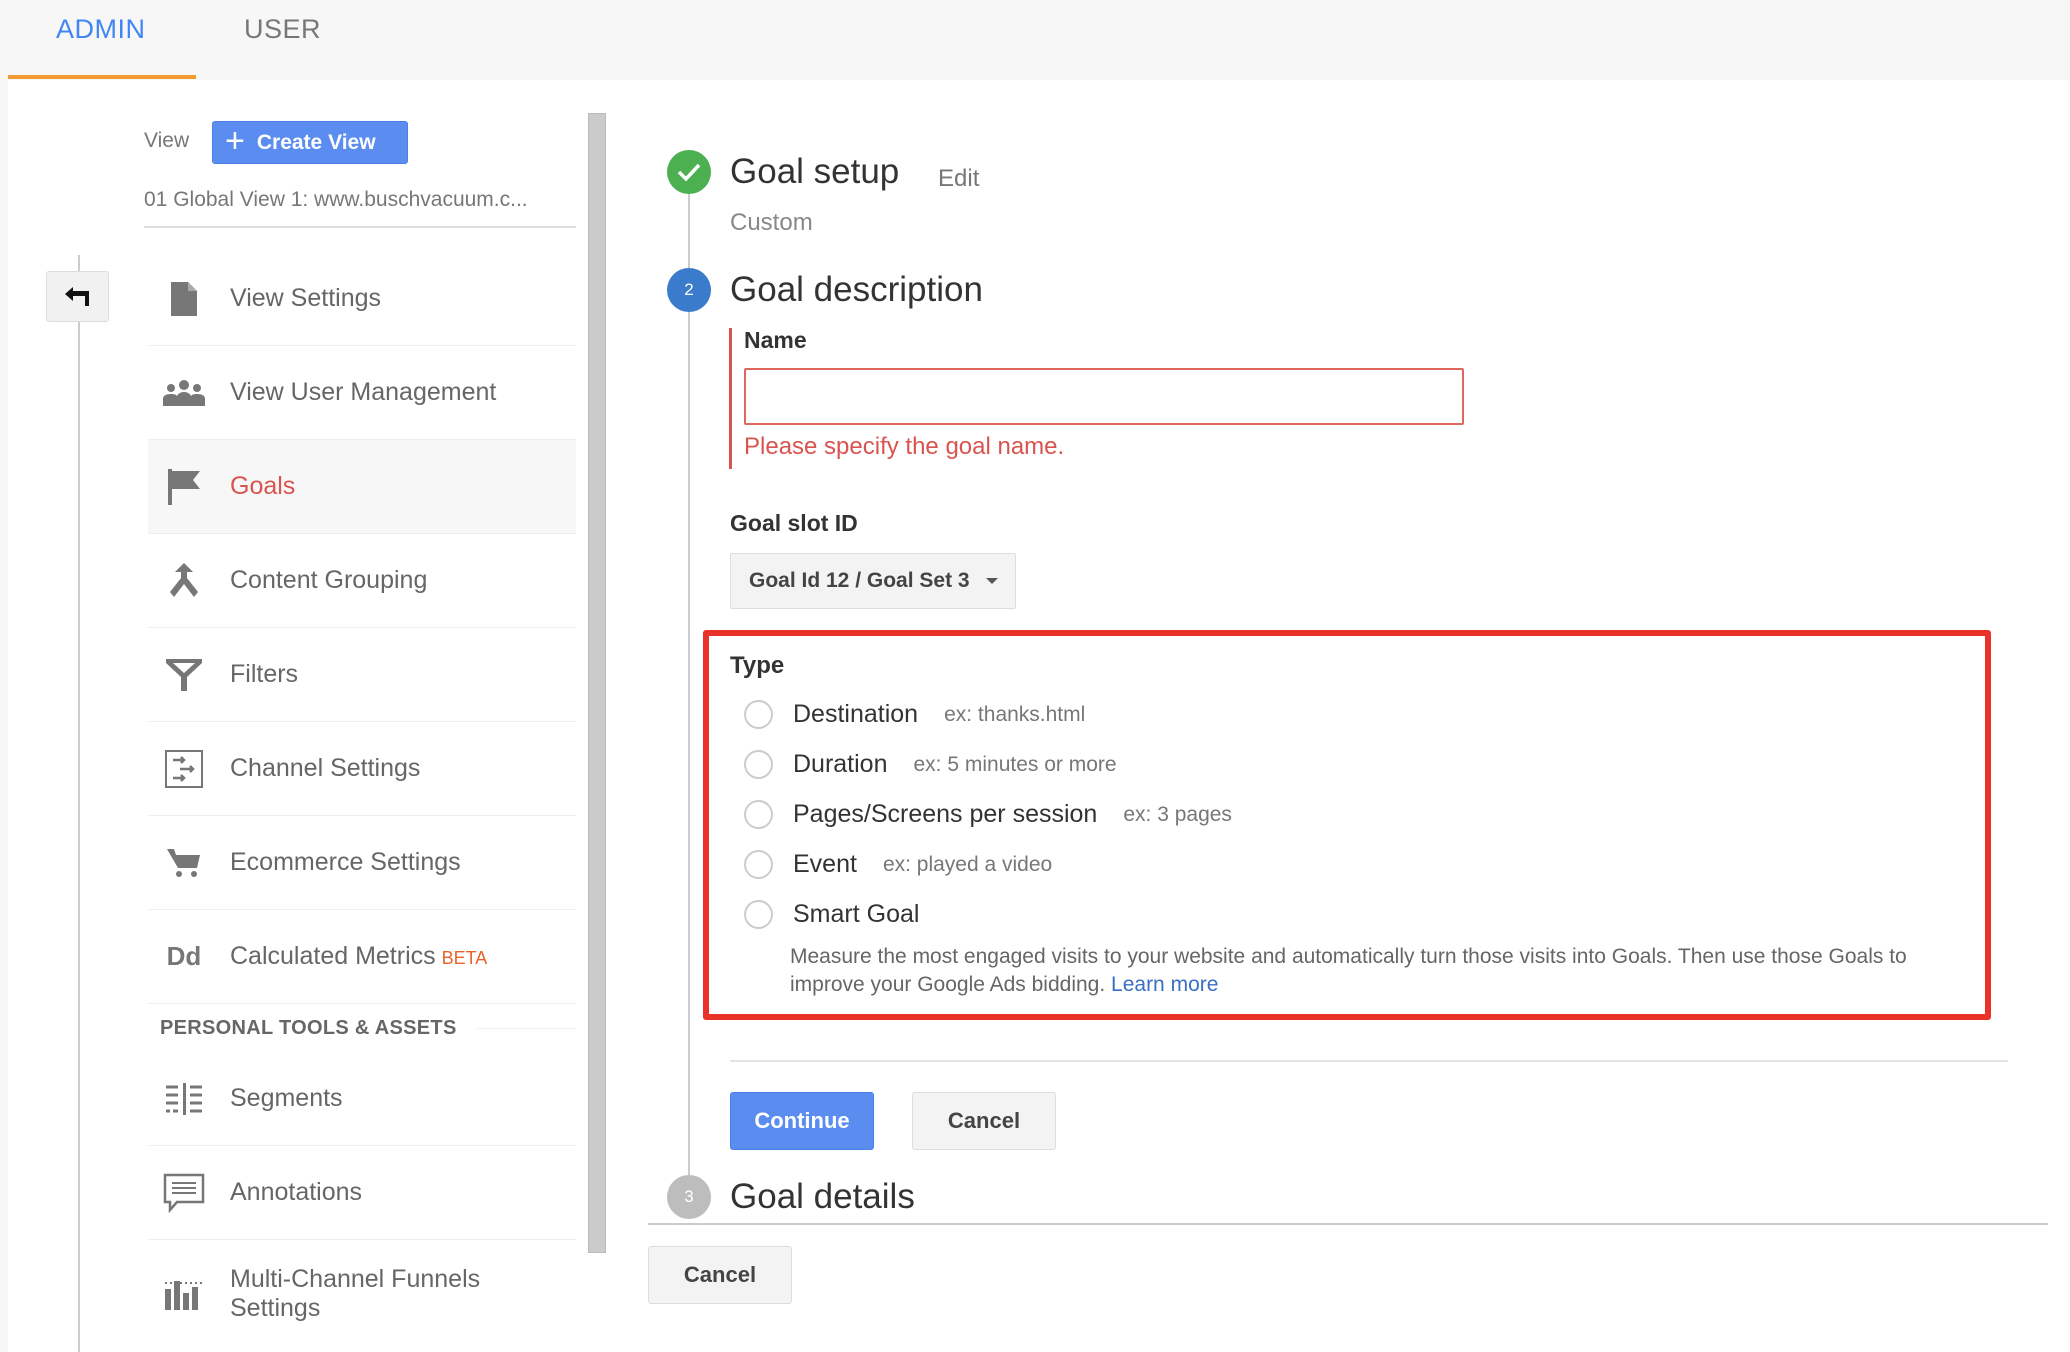  Describe the element at coordinates (822, 1196) in the screenshot. I see `step3-title: Goal details` at that location.